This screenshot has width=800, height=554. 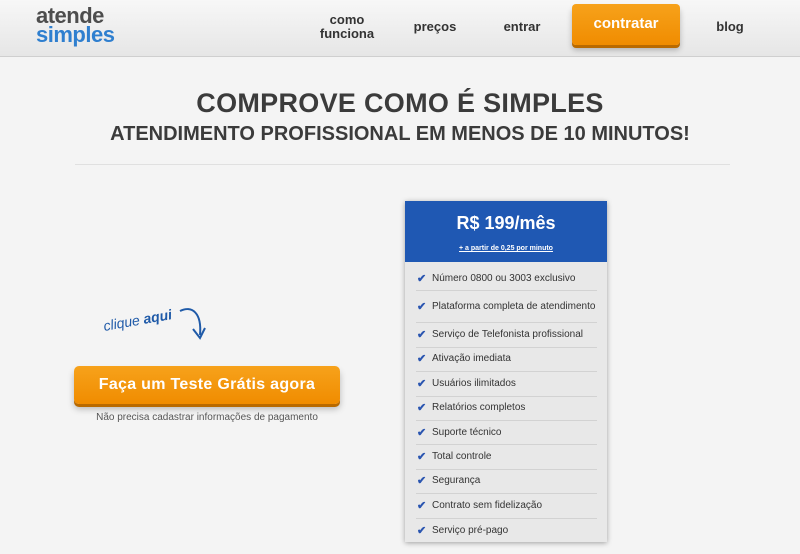 I want to click on price: R$ 199/mês, so click(x=506, y=223).